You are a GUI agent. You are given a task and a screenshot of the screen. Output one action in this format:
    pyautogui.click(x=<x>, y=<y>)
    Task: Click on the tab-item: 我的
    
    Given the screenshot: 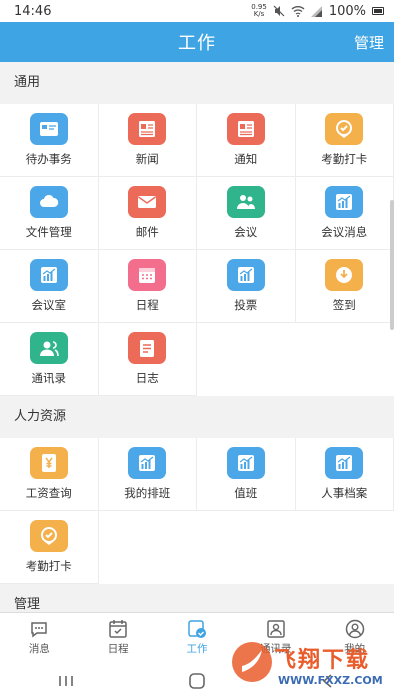 What is the action you would take?
    pyautogui.click(x=354, y=637)
    